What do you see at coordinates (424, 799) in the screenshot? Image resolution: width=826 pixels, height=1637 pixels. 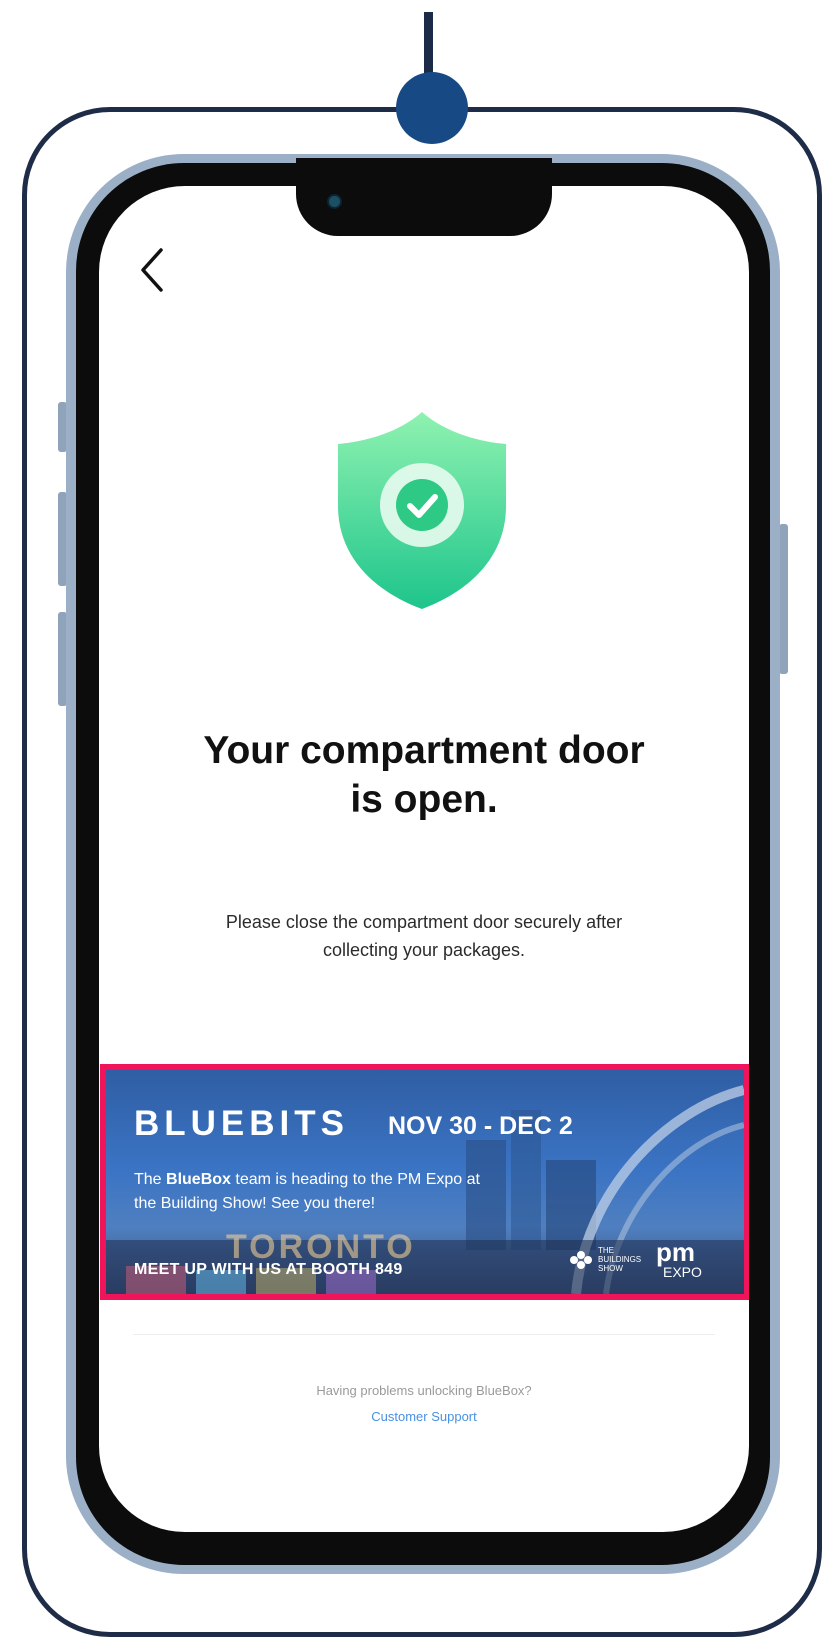 I see `page-title-line2: is open.` at bounding box center [424, 799].